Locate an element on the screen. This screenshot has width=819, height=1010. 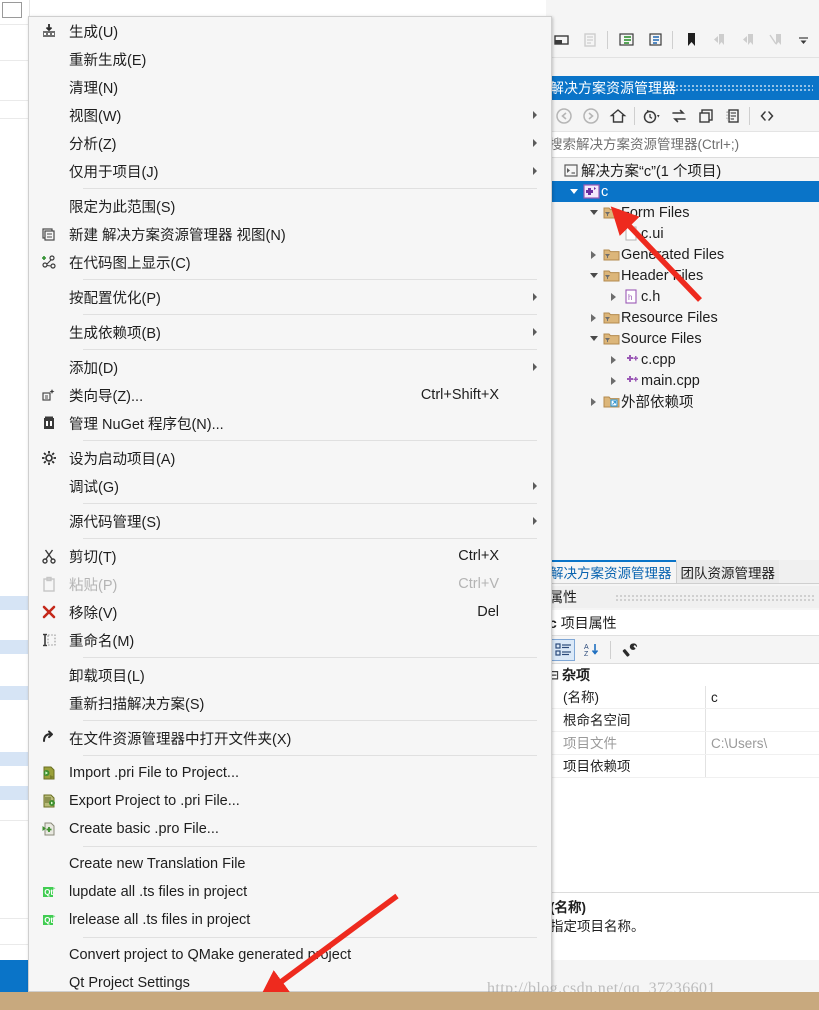
solution-explorer-search-input: 搜索解决方案资源管理器(Ctrl+;) is located at coordinates (682, 145).